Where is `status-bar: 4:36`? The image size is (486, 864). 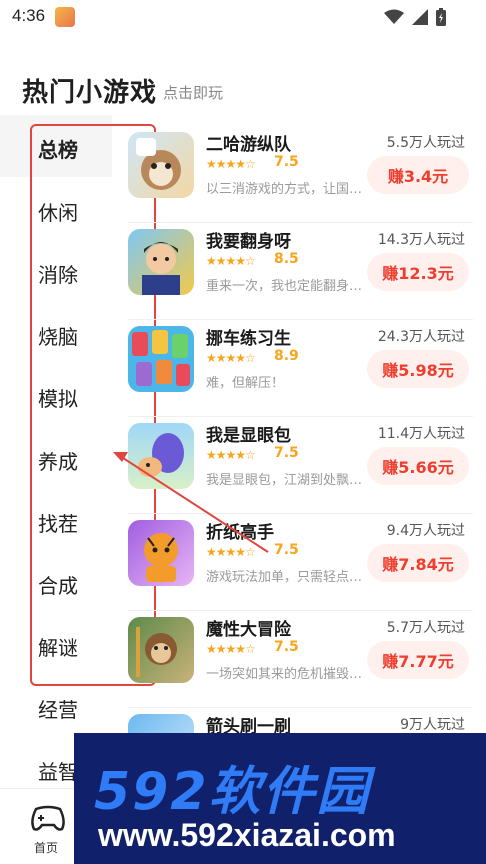 status-bar: 4:36 is located at coordinates (243, 17).